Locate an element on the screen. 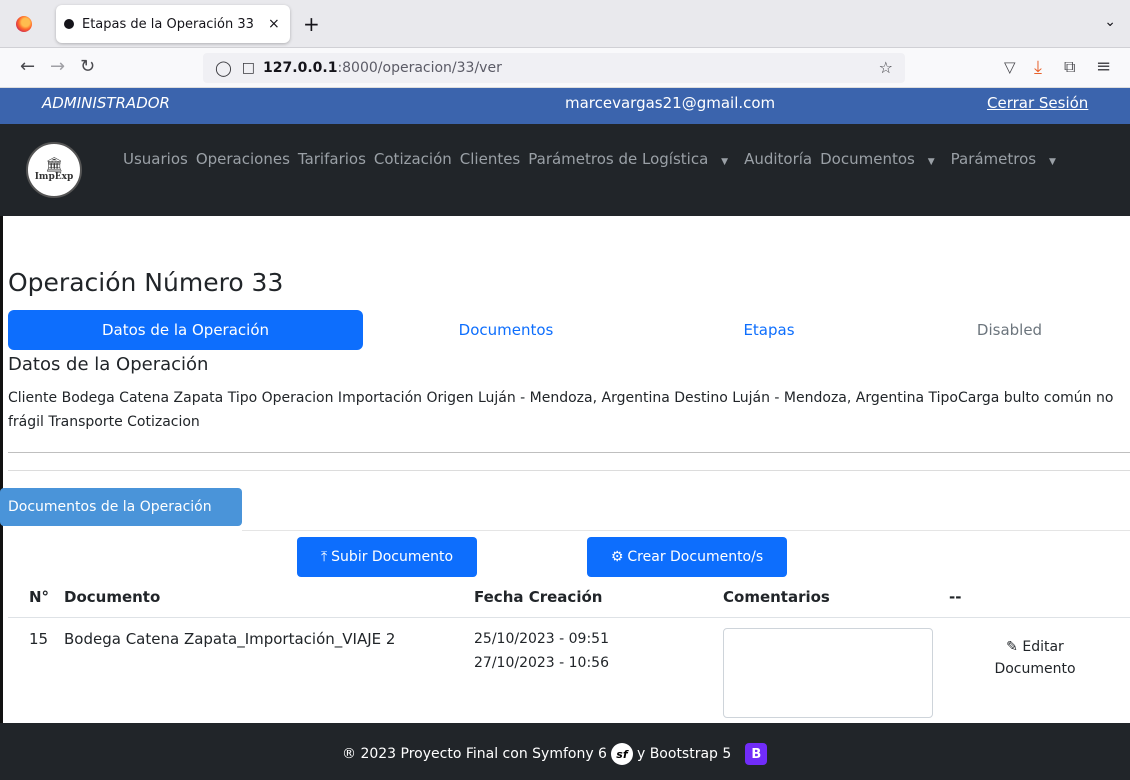 The image size is (1130, 780). edit-document-link: ✎ Editar Documento is located at coordinates (1035, 658).